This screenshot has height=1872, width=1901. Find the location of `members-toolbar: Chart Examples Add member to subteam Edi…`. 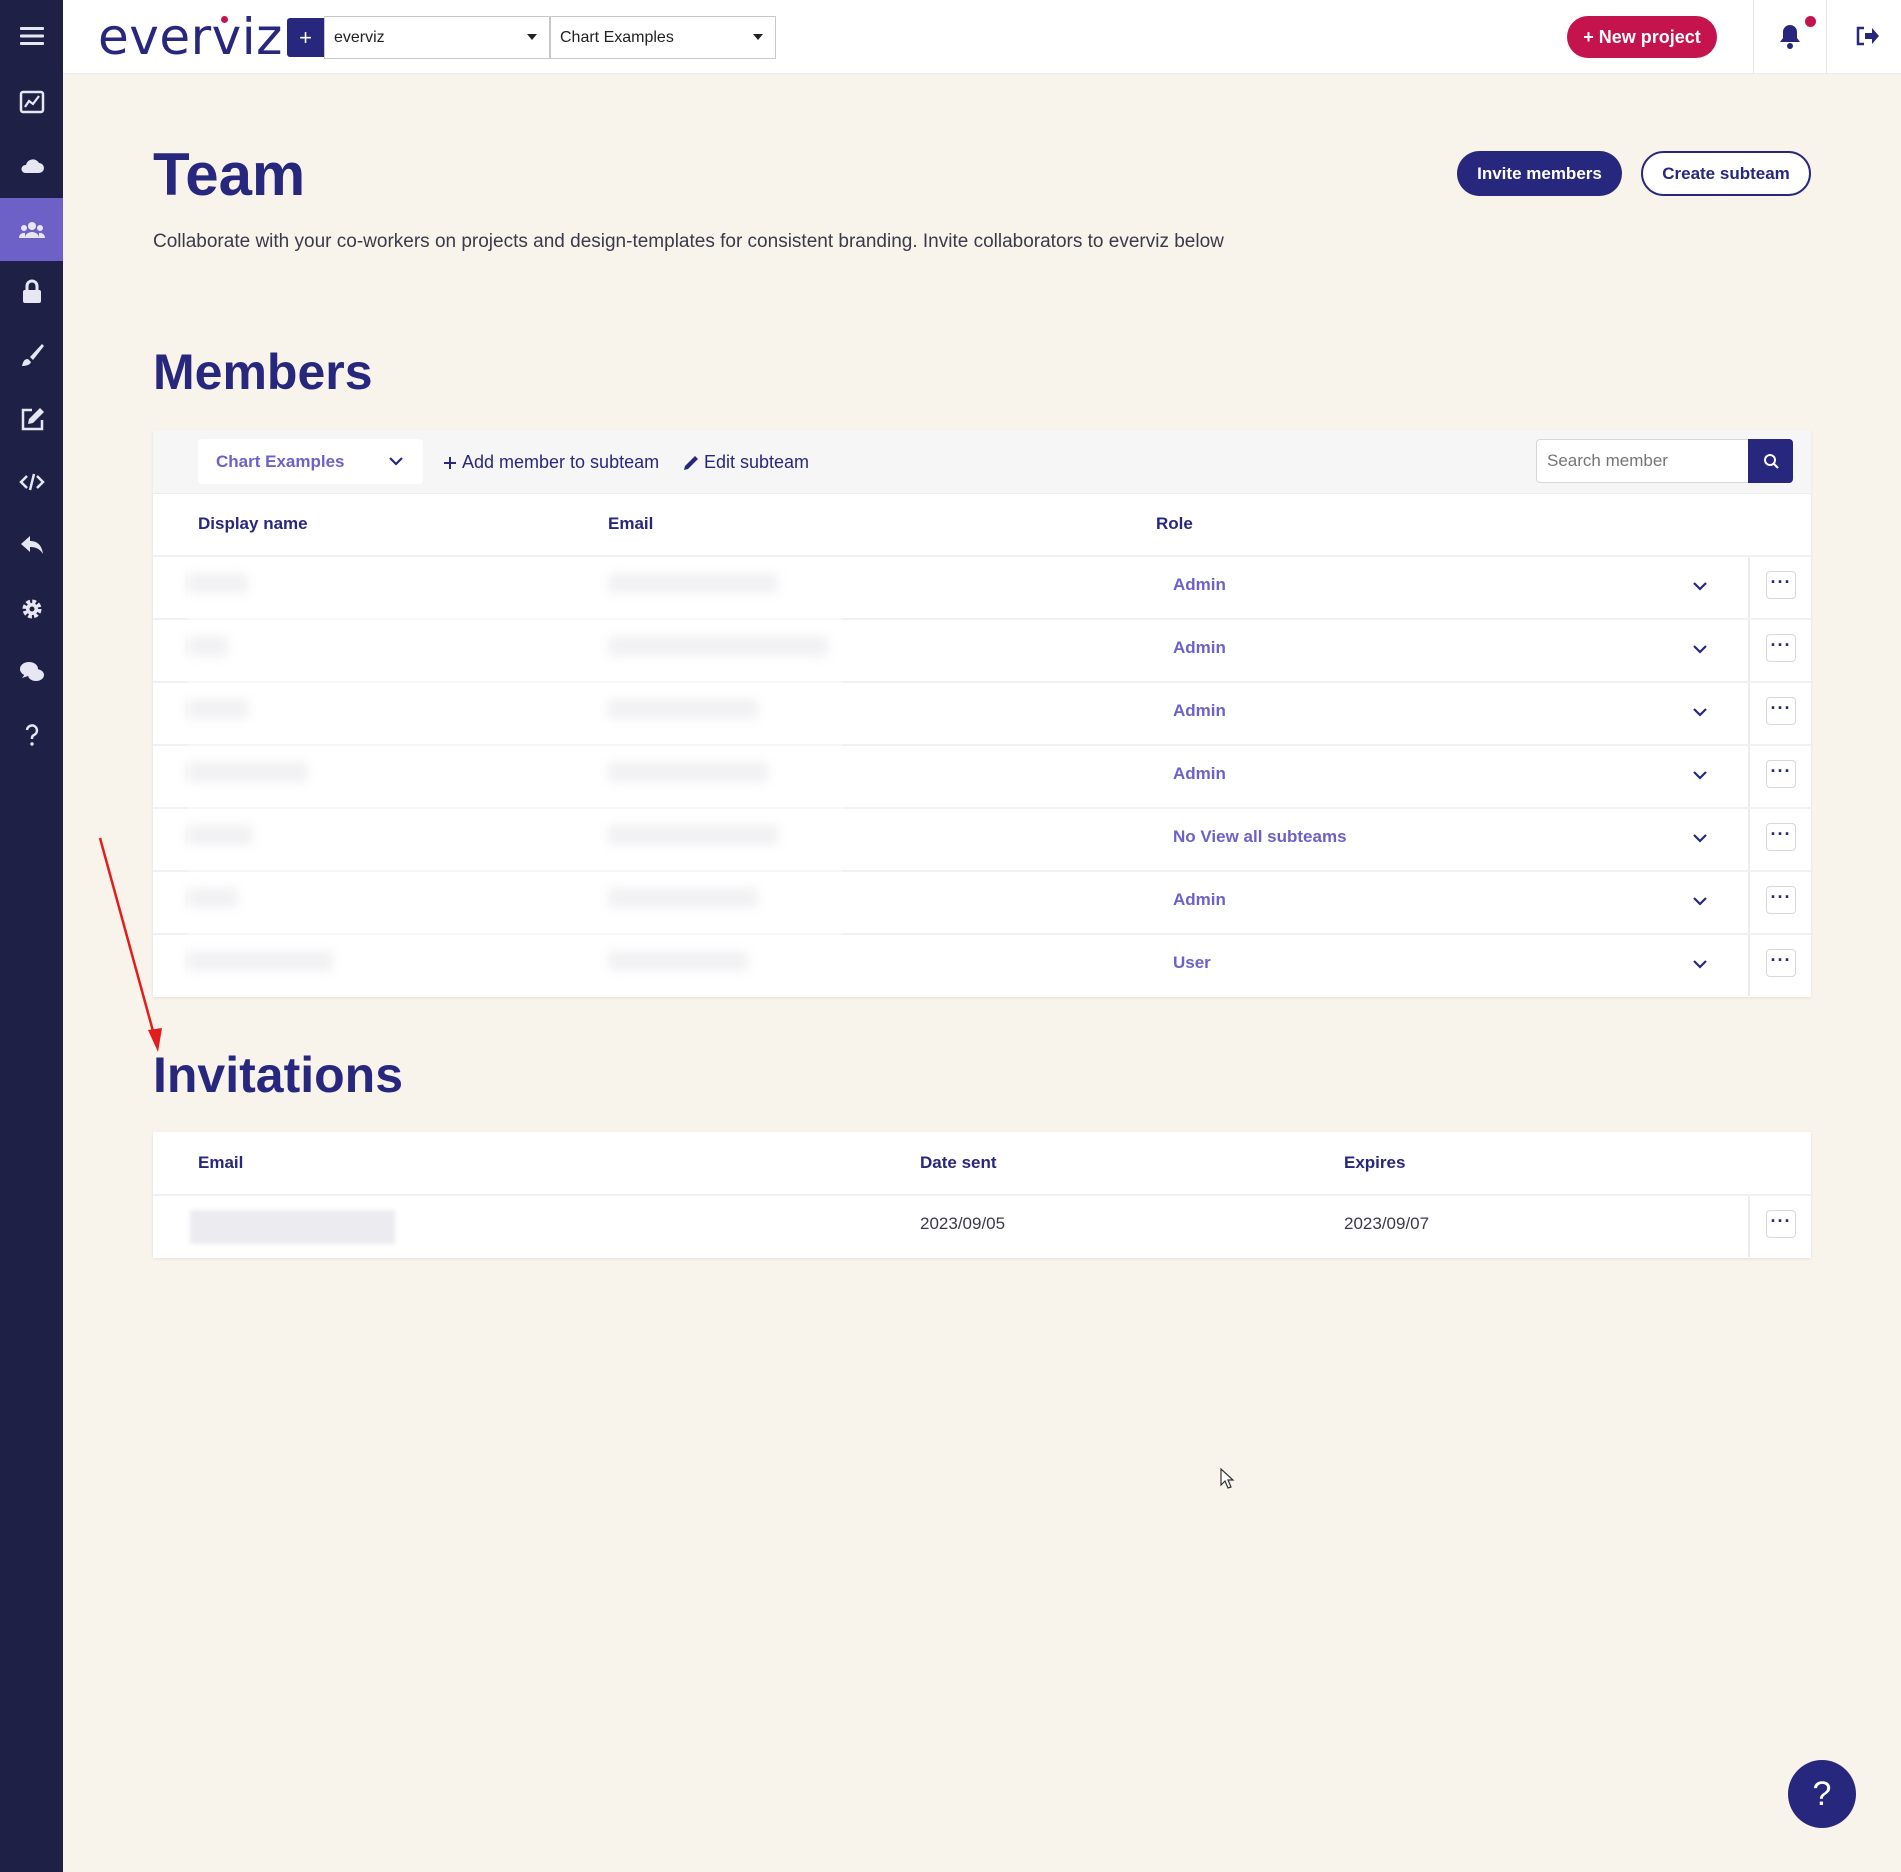

members-toolbar: Chart Examples Add member to subteam Edi… is located at coordinates (982, 462).